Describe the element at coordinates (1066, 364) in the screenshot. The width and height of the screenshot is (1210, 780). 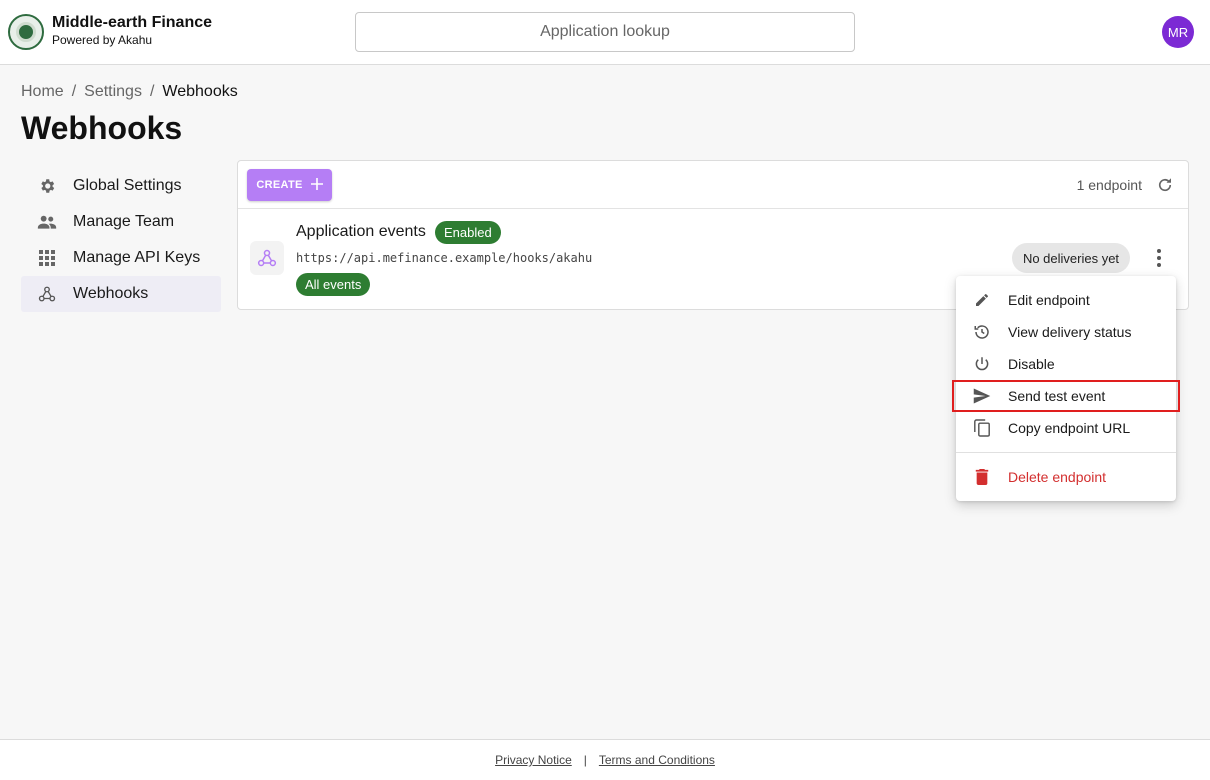
I see `menu-item-disable: Disable` at that location.